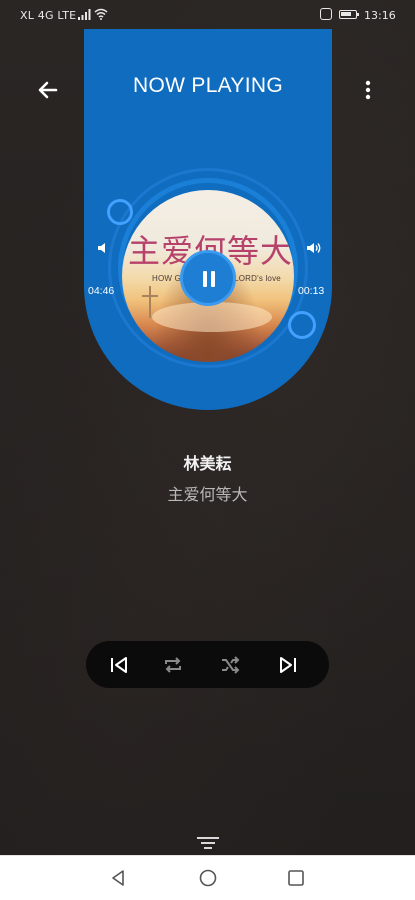 This screenshot has height=900, width=415. What do you see at coordinates (101, 291) in the screenshot?
I see `elapsed-time: 04:46` at bounding box center [101, 291].